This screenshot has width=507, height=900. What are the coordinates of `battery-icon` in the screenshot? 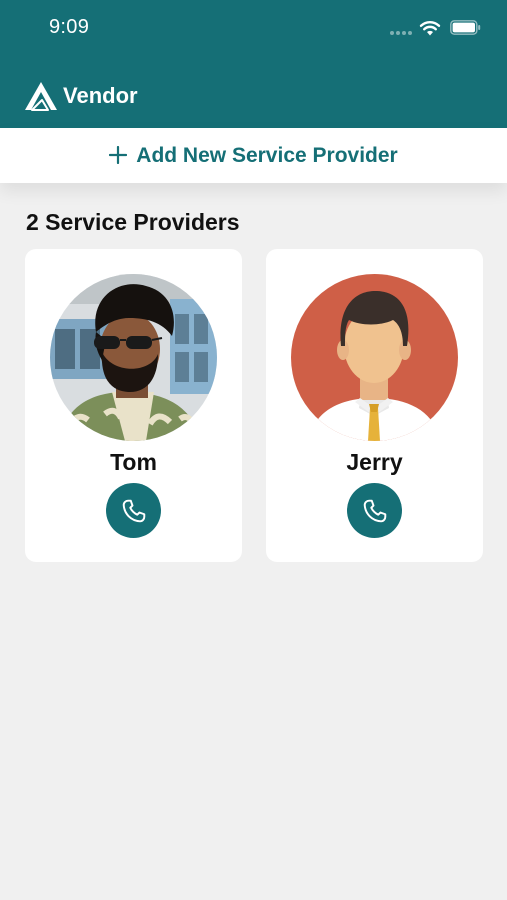 It's located at (465, 27).